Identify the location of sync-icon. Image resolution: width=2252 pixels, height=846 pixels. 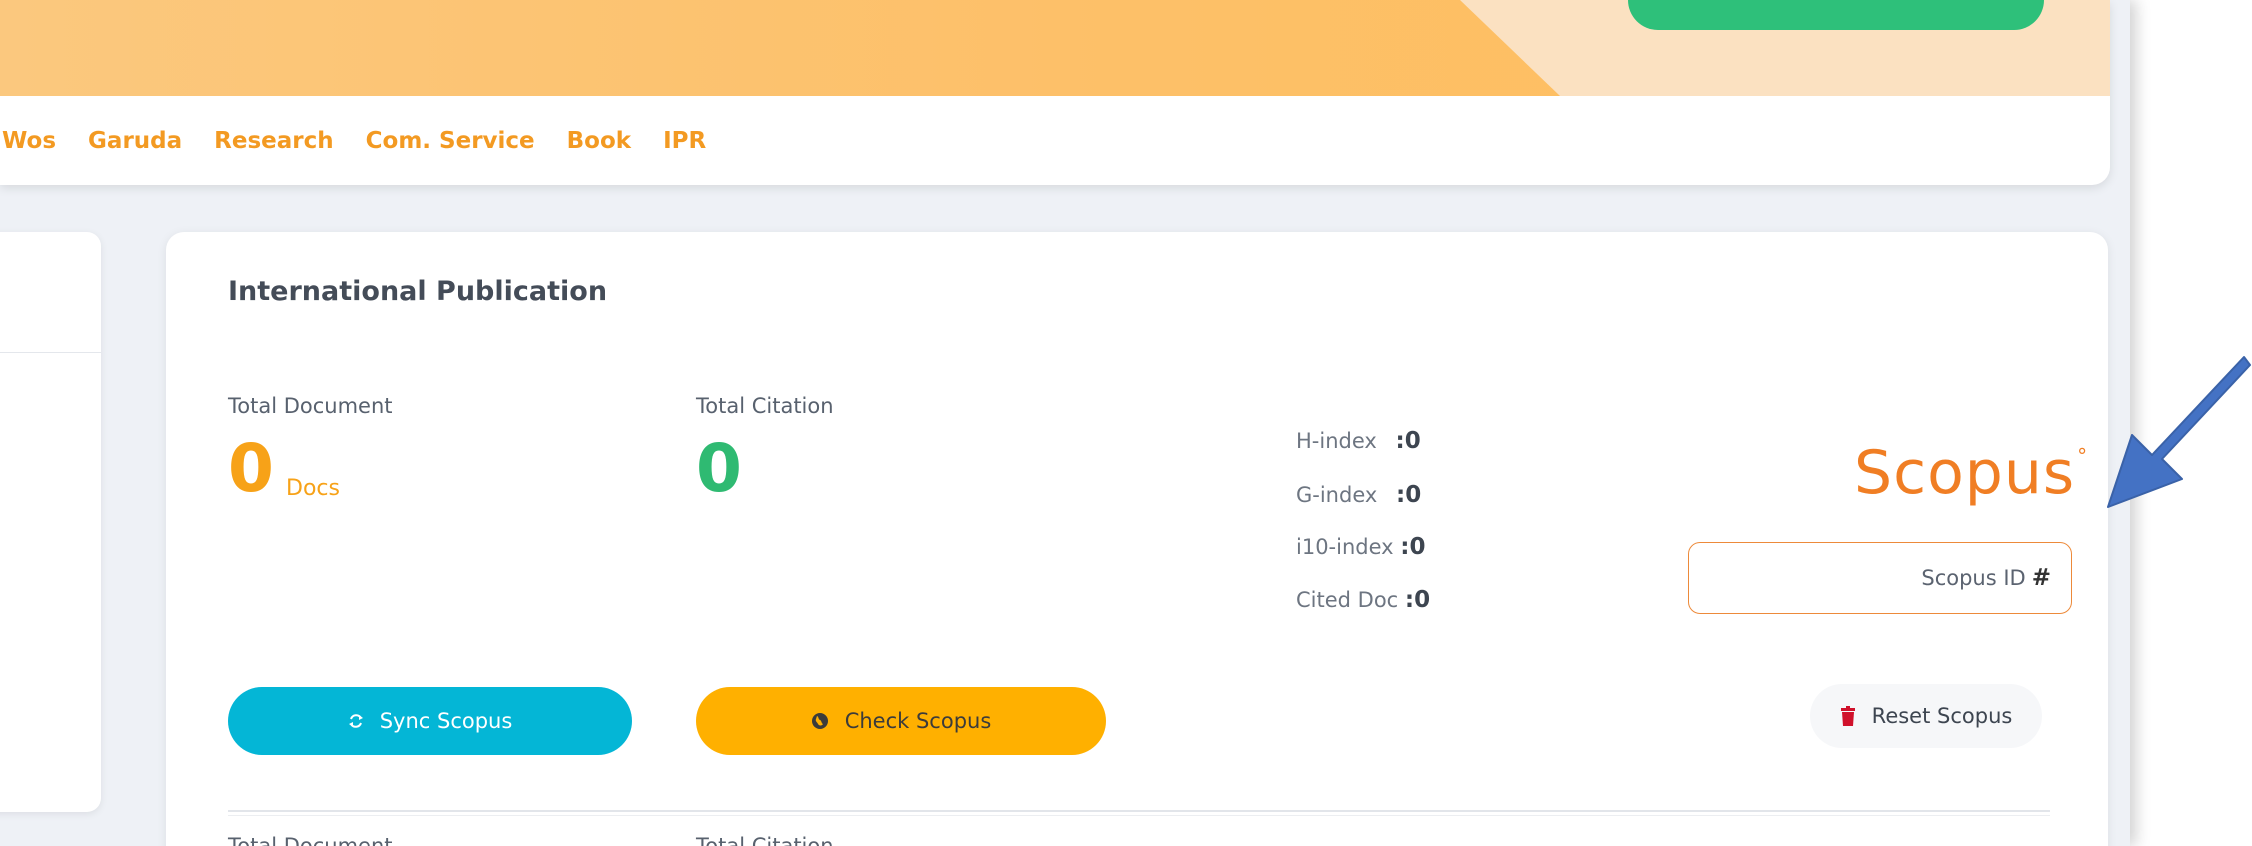
(356, 721).